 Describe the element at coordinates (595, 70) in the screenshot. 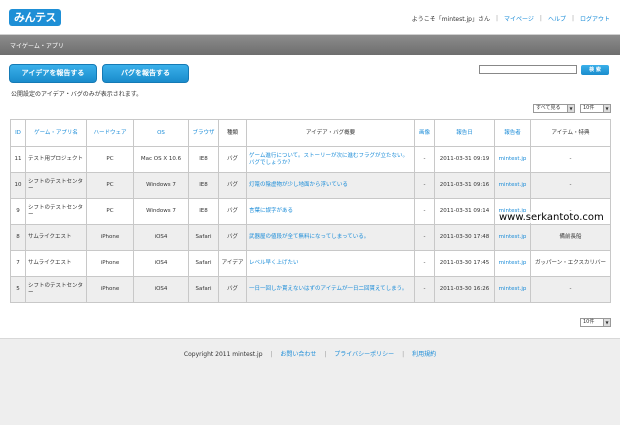

I see `search-button: 検 索` at that location.